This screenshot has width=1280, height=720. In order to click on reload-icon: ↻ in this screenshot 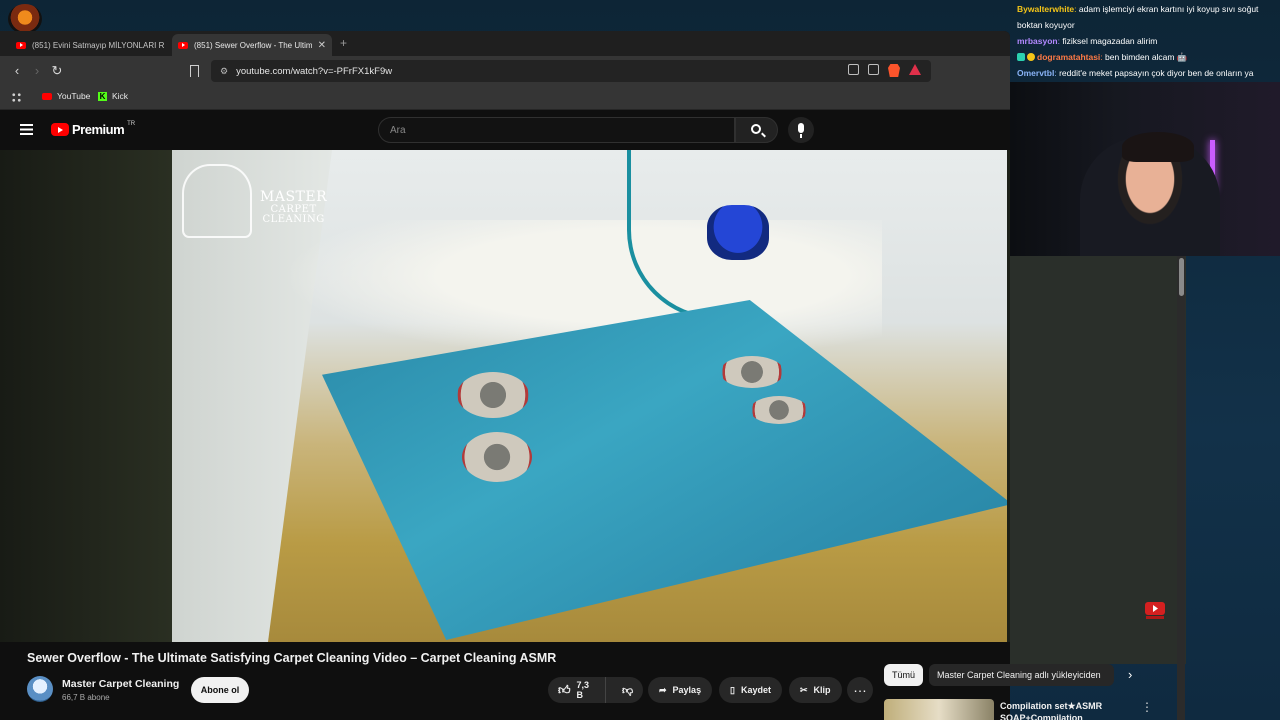, I will do `click(57, 71)`.